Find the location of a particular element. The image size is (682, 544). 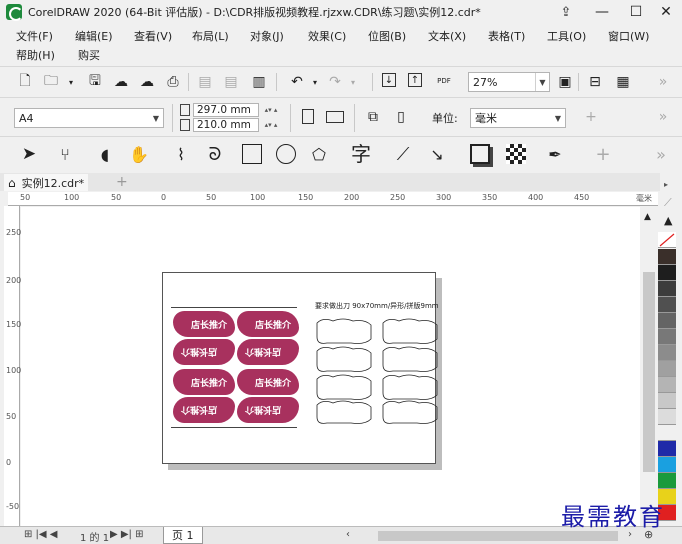

transparency-tool-icon is located at coordinates (516, 154).